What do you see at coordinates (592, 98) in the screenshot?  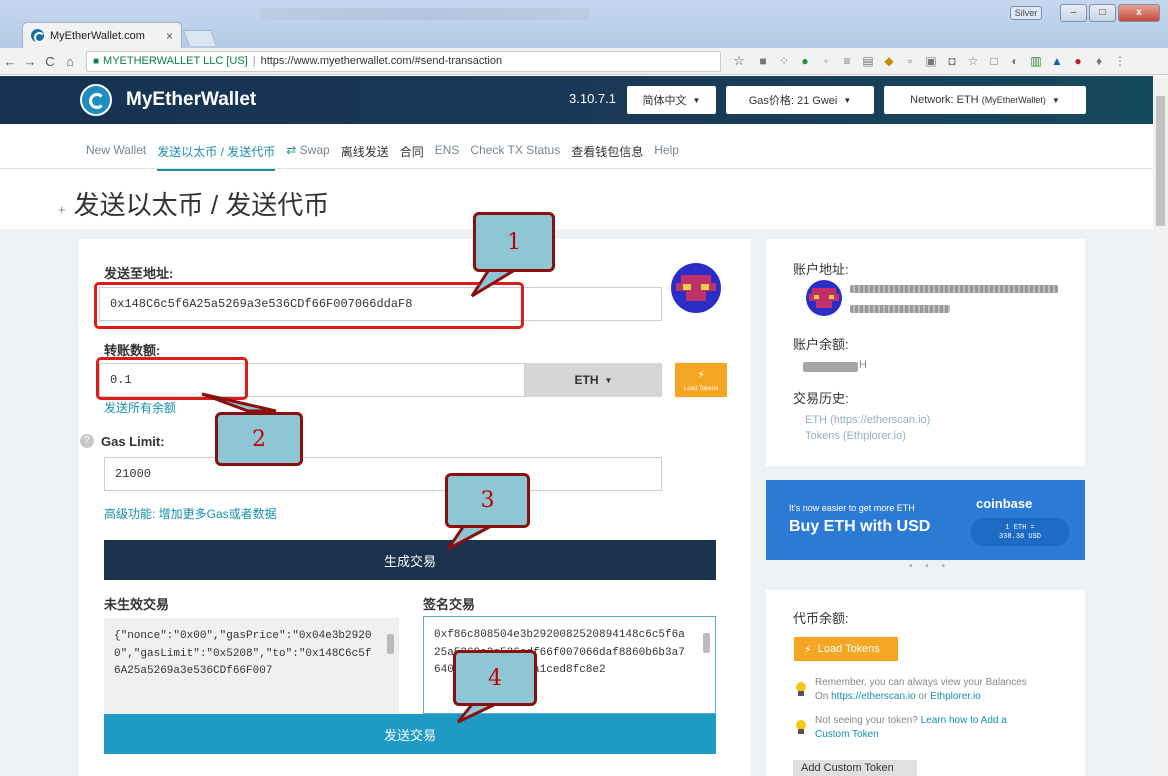 I see `version-label: 3.10.7.1` at bounding box center [592, 98].